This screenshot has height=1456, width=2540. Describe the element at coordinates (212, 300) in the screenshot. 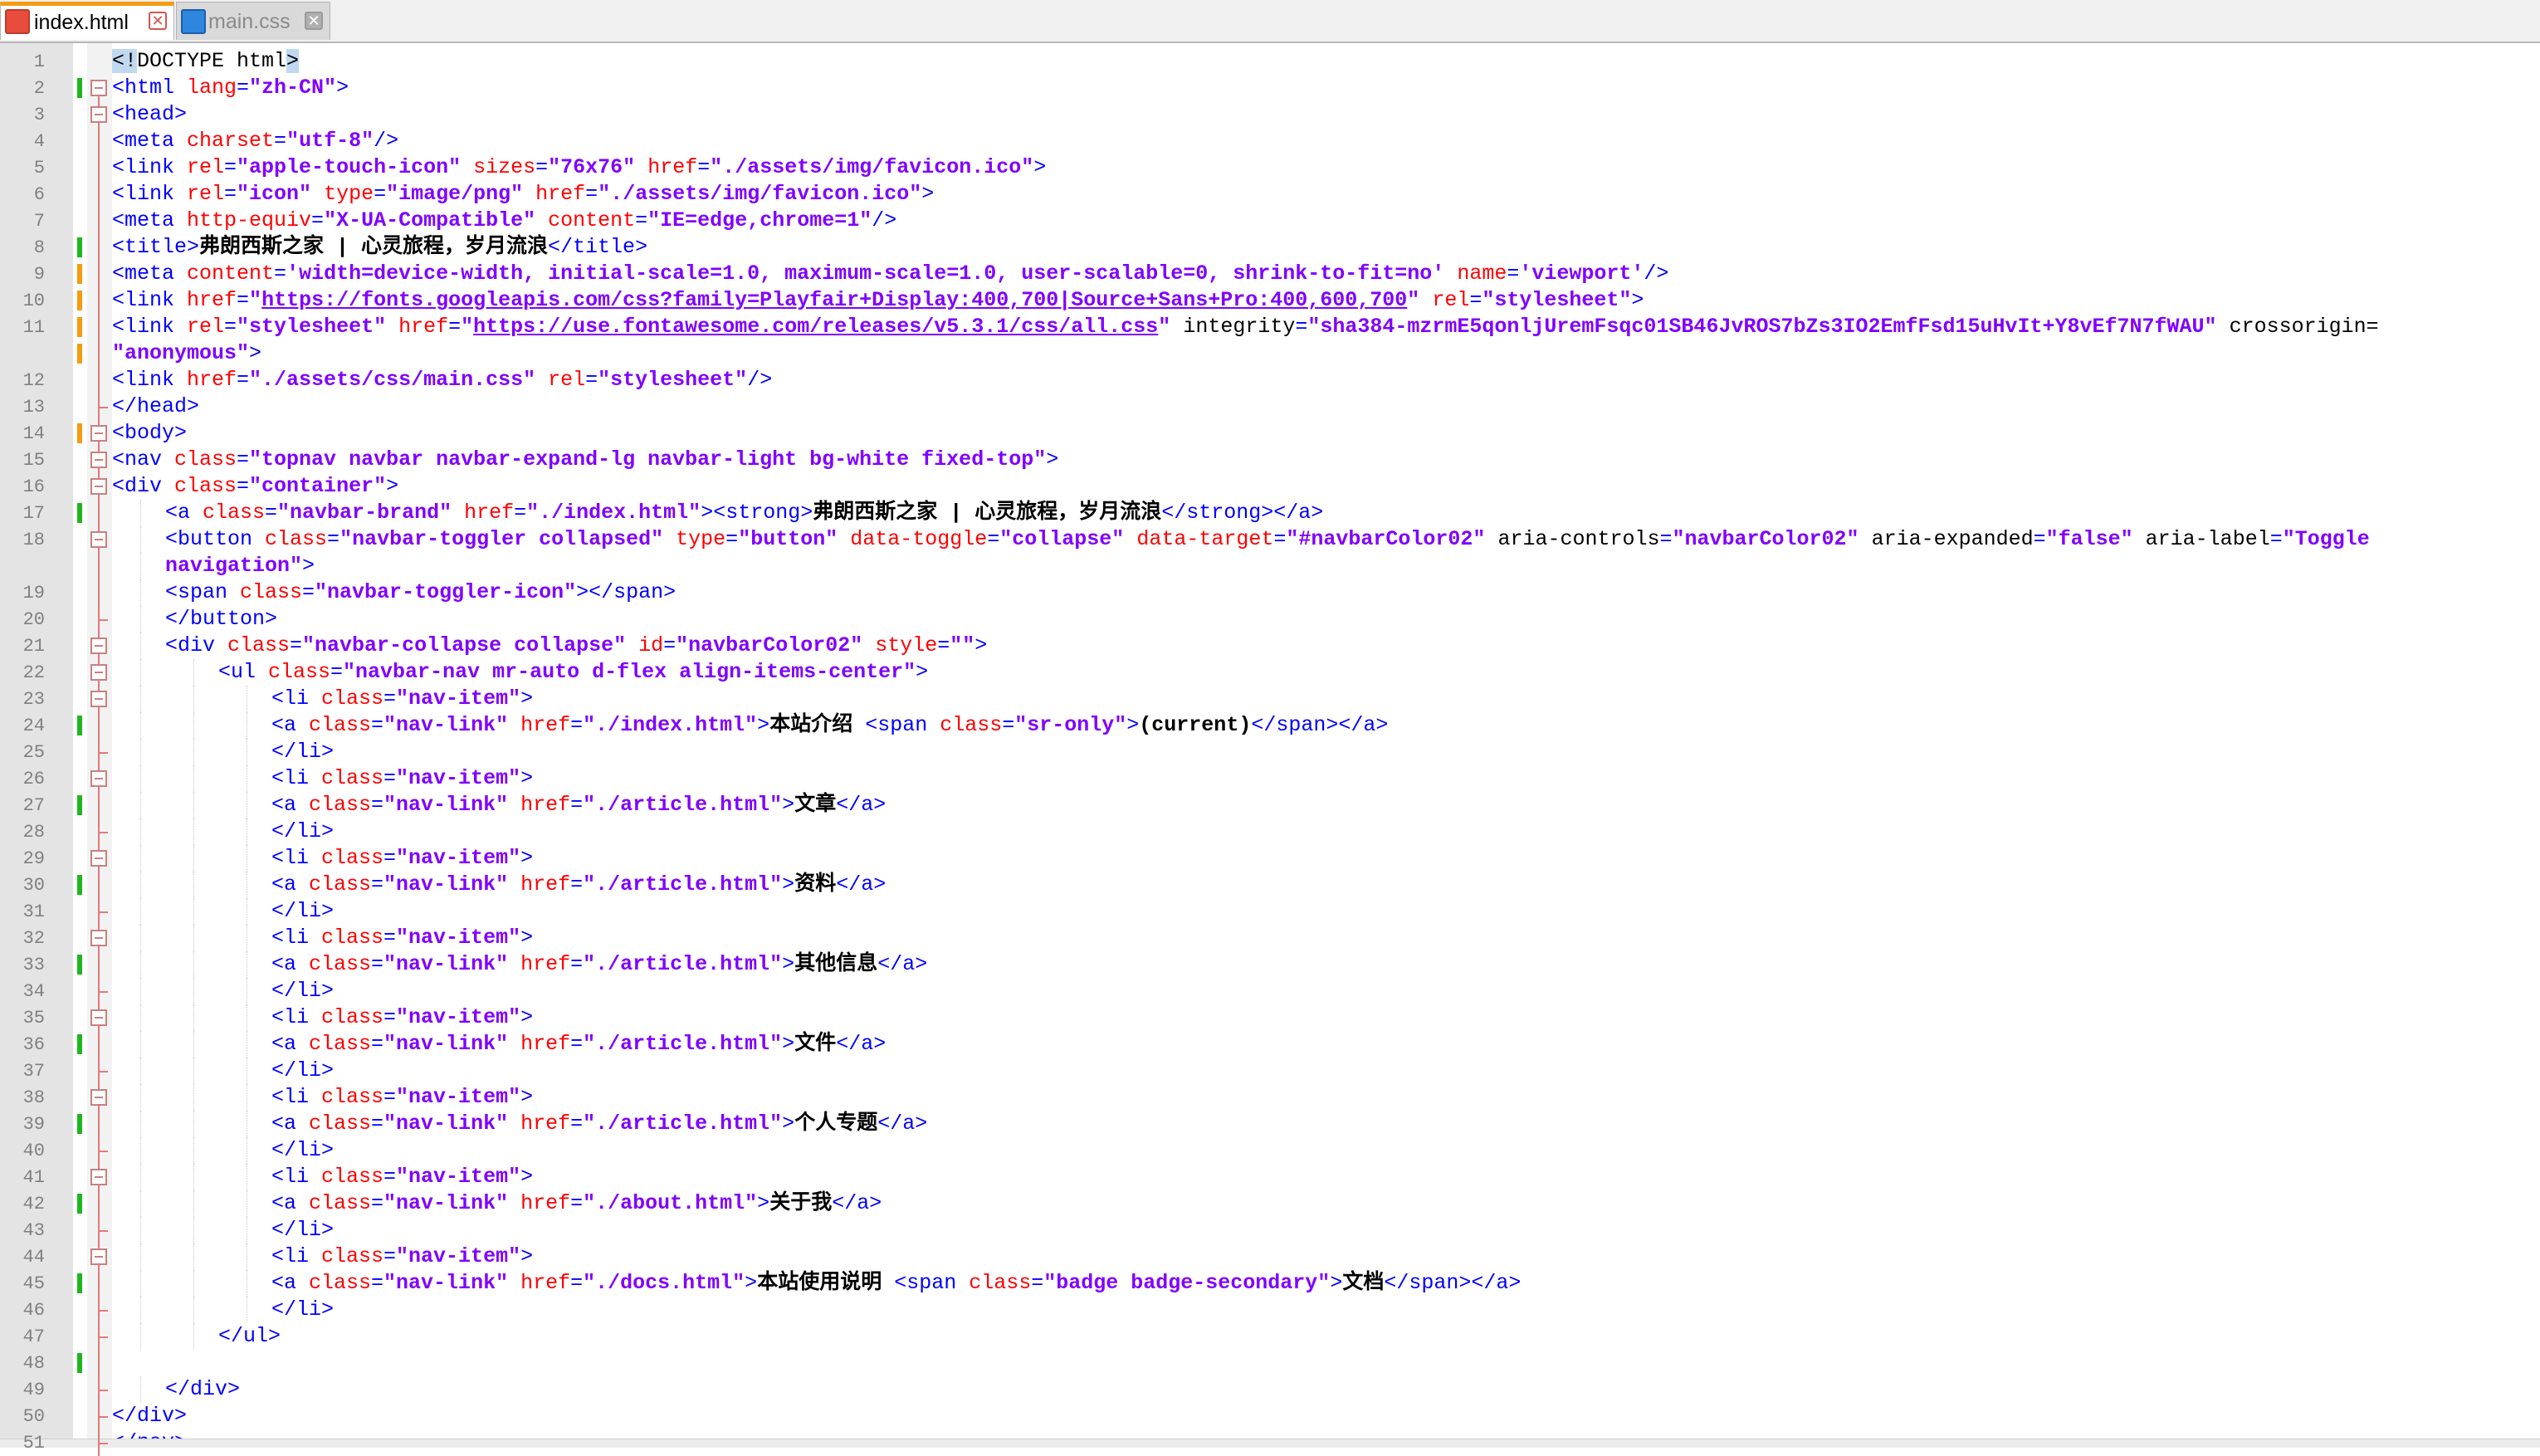

I see `attribute-token: href` at that location.